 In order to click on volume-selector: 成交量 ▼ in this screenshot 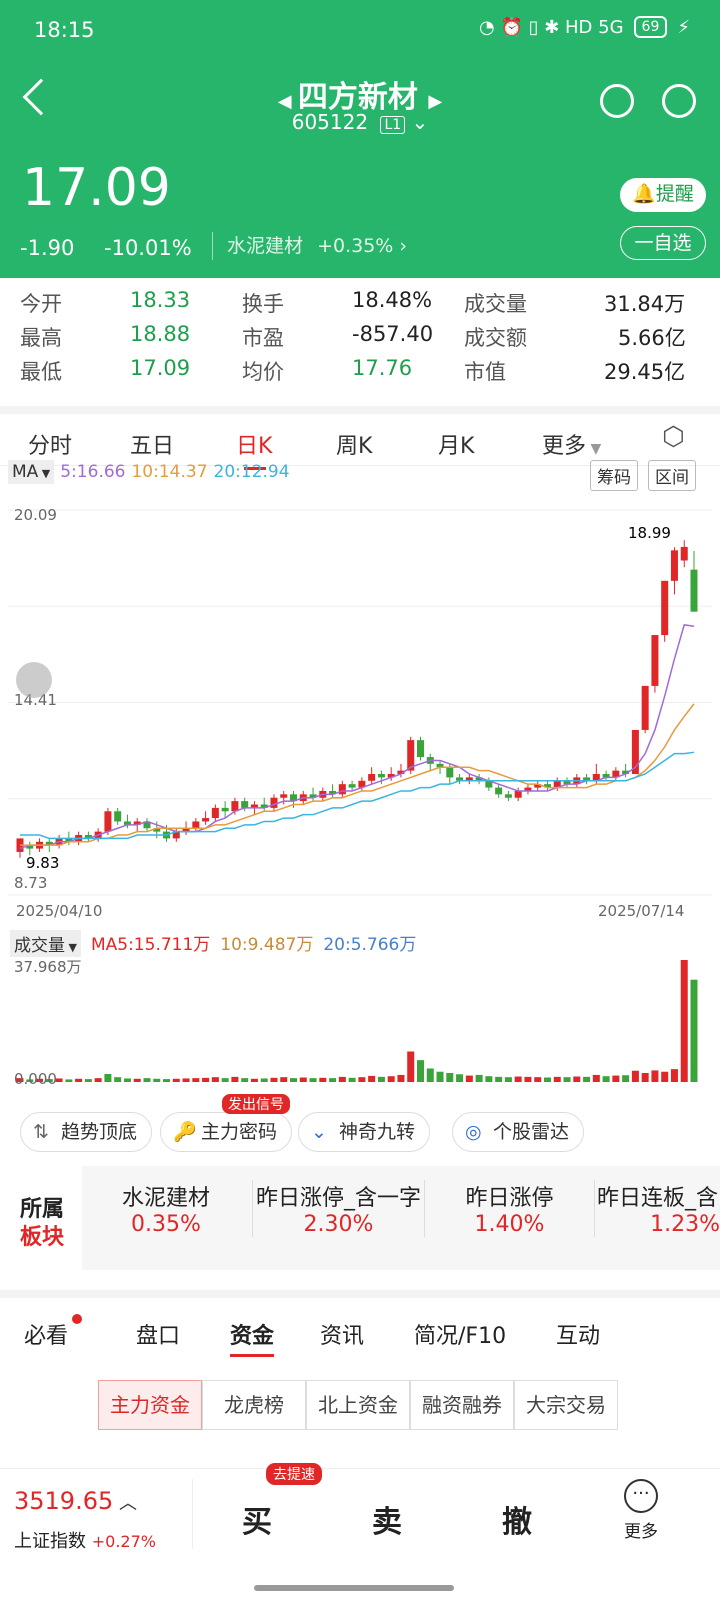, I will do `click(45, 943)`.